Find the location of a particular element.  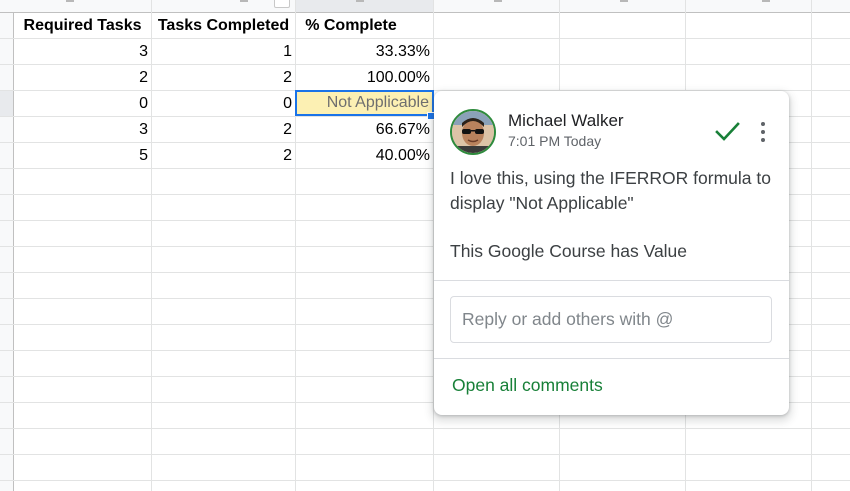

cell-percent-complete: 100.00% is located at coordinates (364, 78).